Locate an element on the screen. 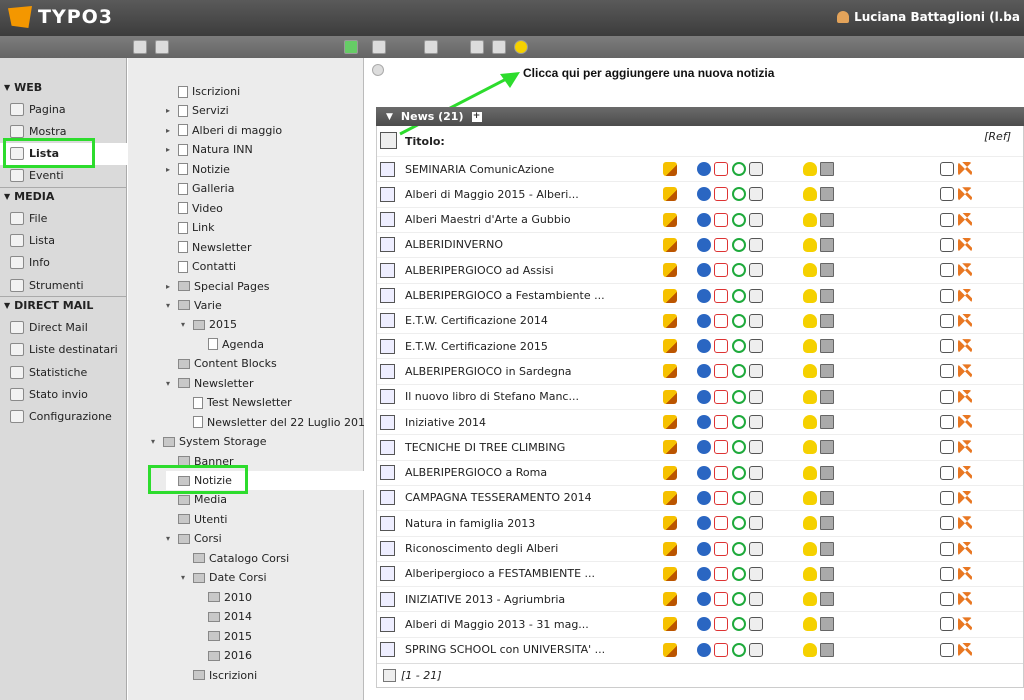  typo3-logo: TYPO3 is located at coordinates (60, 17).